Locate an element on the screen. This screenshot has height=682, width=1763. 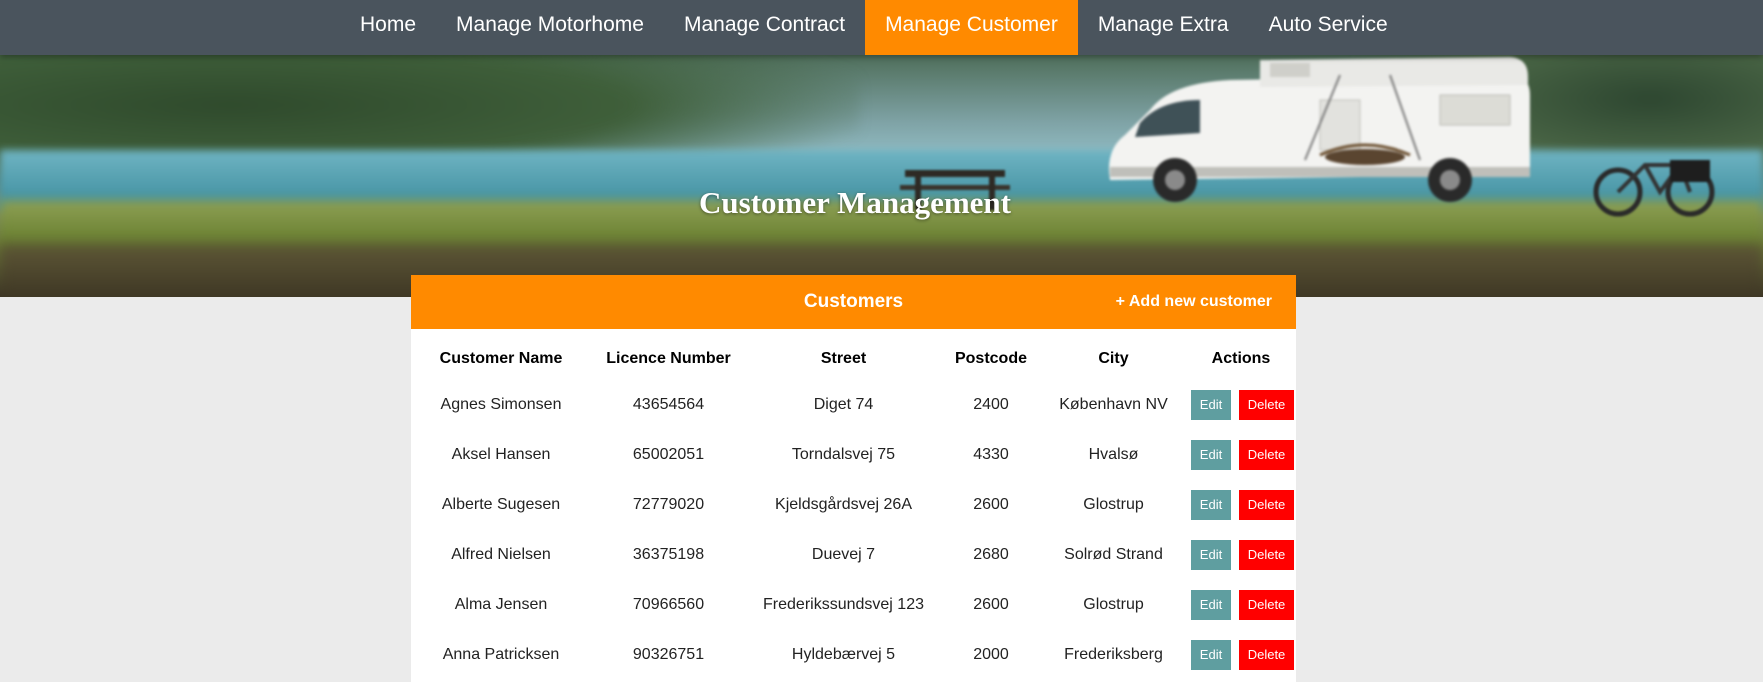
add-customer-button: + Add new customer is located at coordinates (1194, 302).